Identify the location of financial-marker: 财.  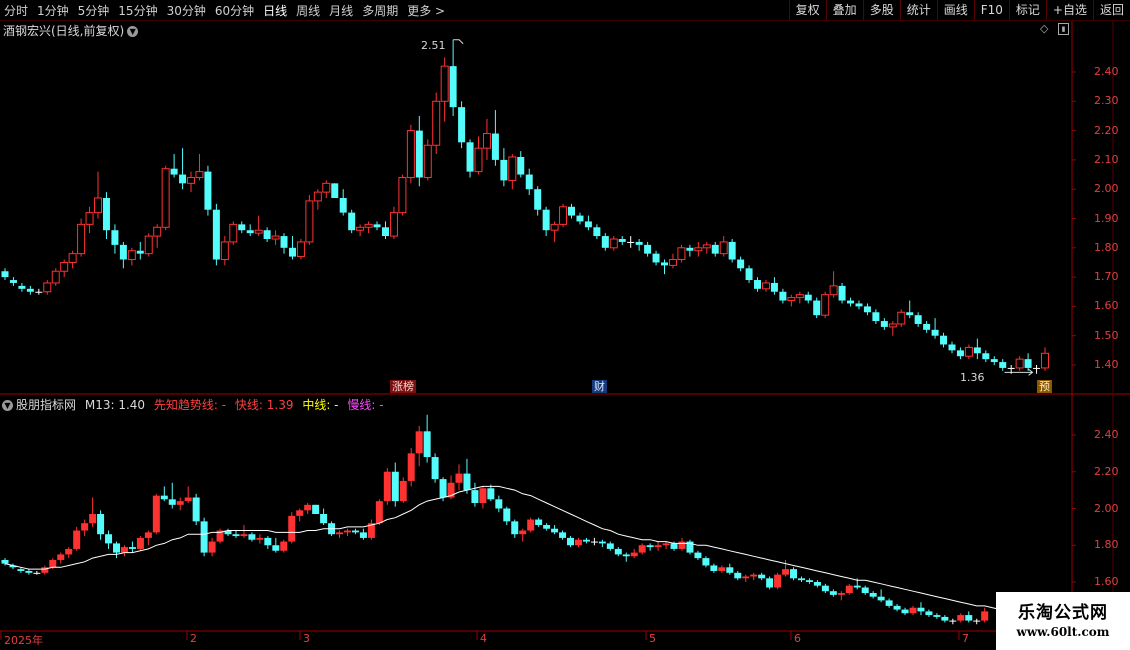
(599, 386).